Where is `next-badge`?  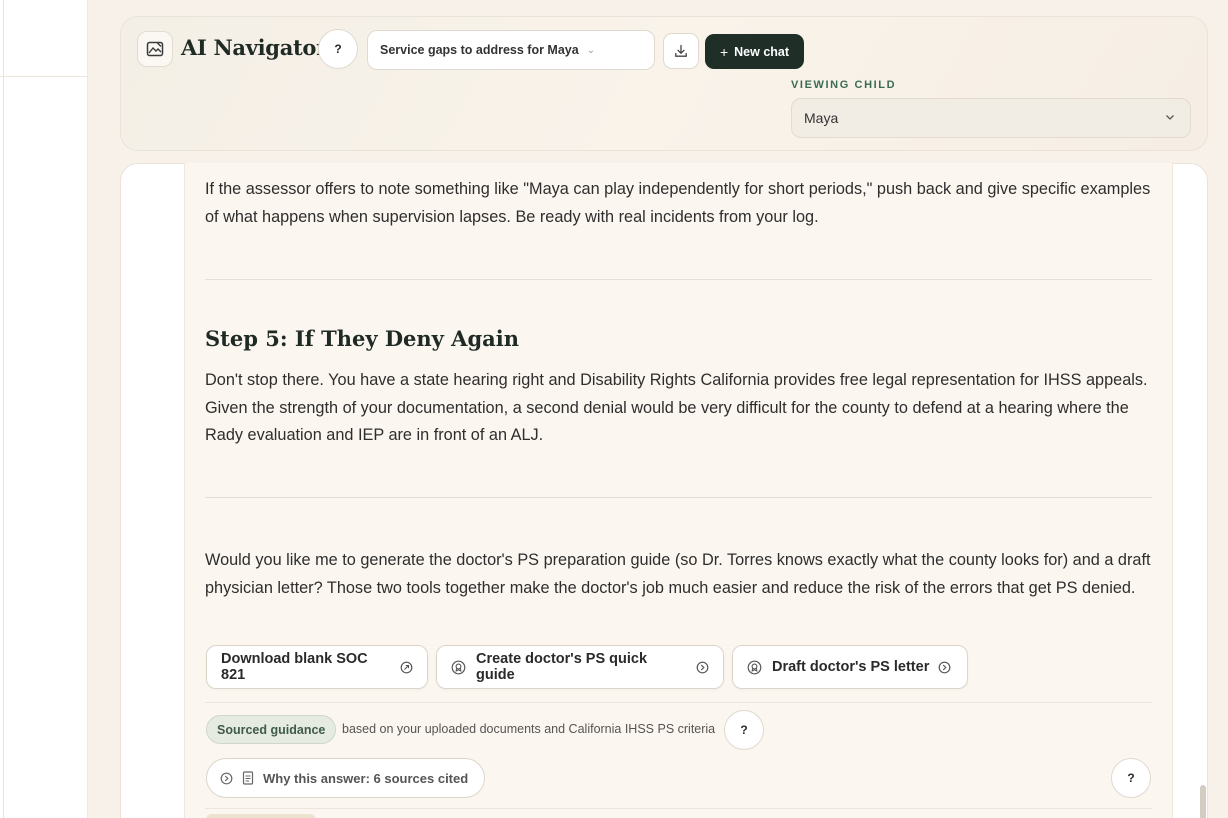
next-badge is located at coordinates (261, 816).